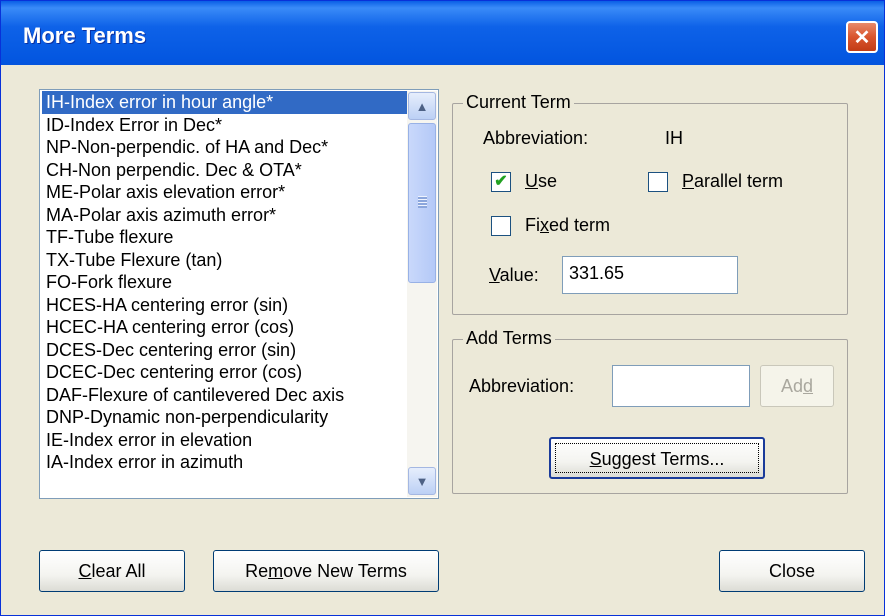 This screenshot has height=616, width=885. What do you see at coordinates (536, 138) in the screenshot?
I see `abbreviation-label: Abbreviation:` at bounding box center [536, 138].